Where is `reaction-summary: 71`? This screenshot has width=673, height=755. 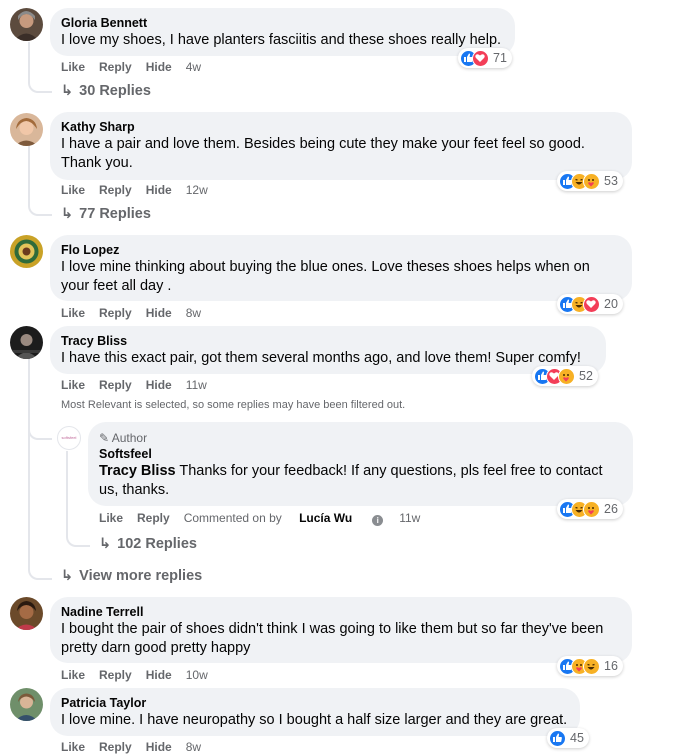 reaction-summary: 71 is located at coordinates (485, 58).